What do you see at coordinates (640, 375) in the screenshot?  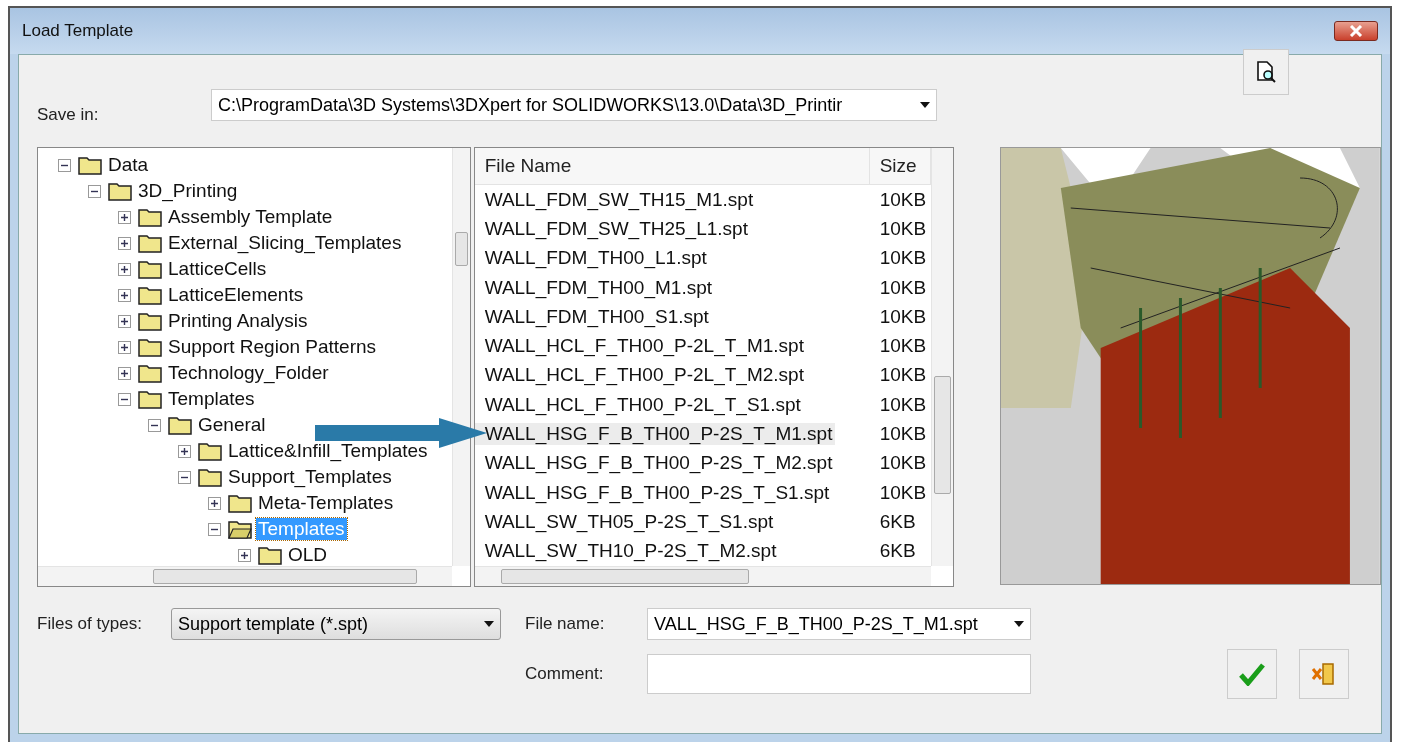 I see `file-name: WALL_HCL_F_TH00_P-2L_T_M2.spt` at bounding box center [640, 375].